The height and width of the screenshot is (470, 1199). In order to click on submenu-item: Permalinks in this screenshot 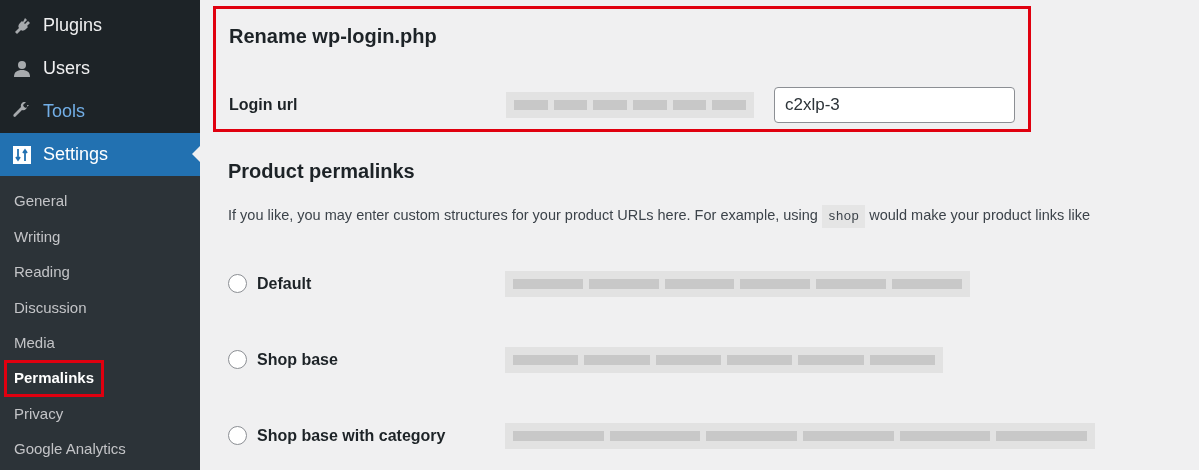, I will do `click(54, 378)`.